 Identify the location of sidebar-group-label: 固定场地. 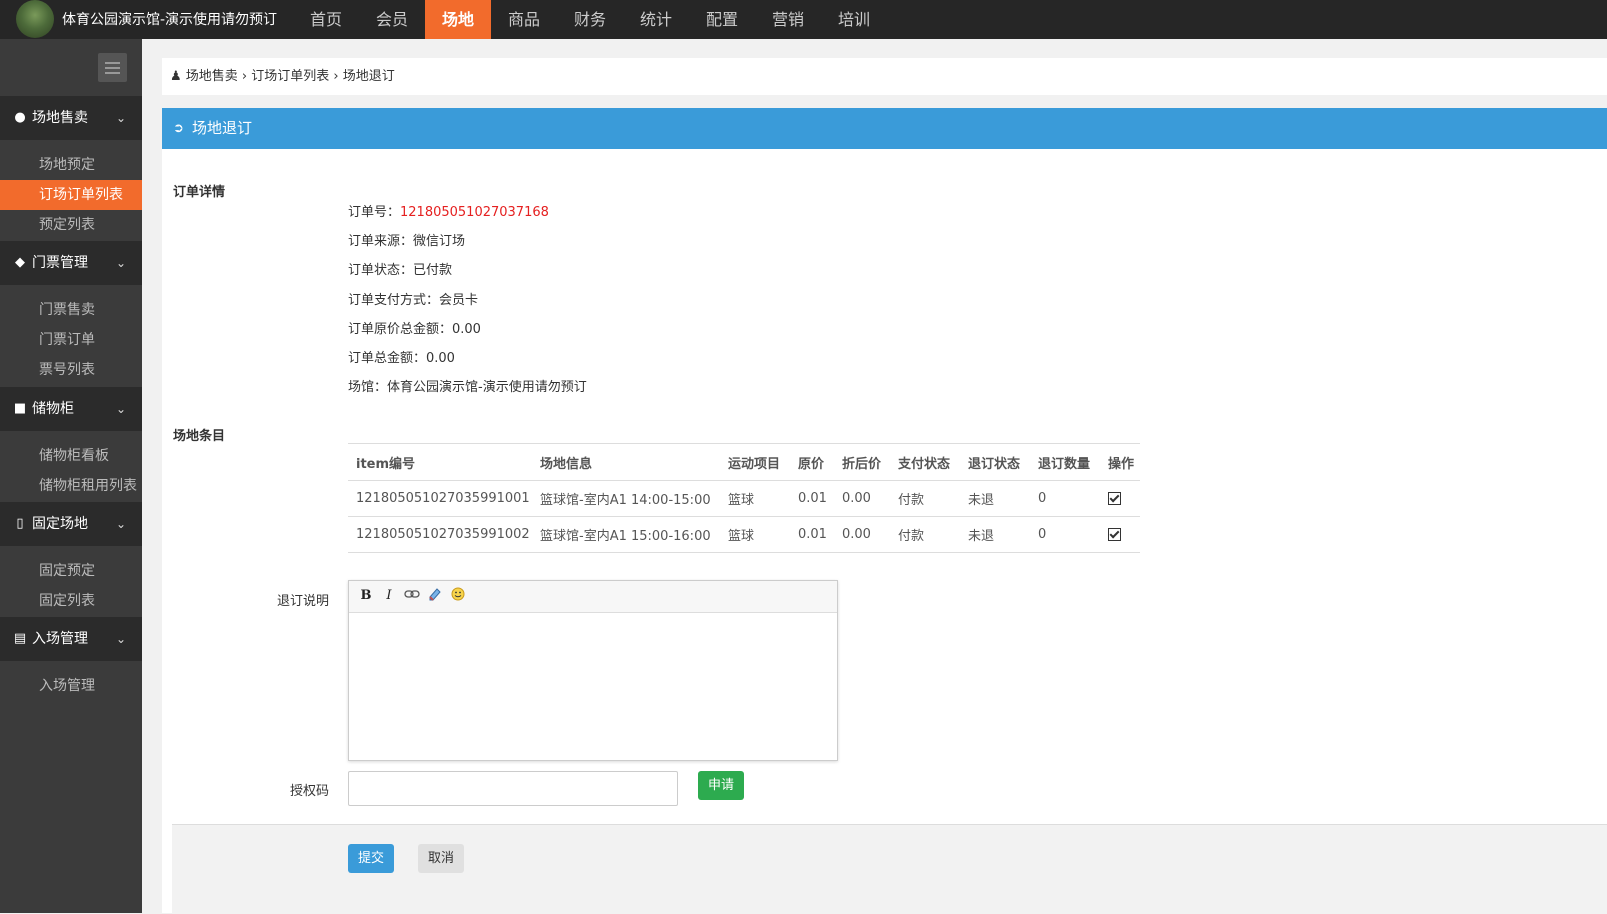
(60, 524).